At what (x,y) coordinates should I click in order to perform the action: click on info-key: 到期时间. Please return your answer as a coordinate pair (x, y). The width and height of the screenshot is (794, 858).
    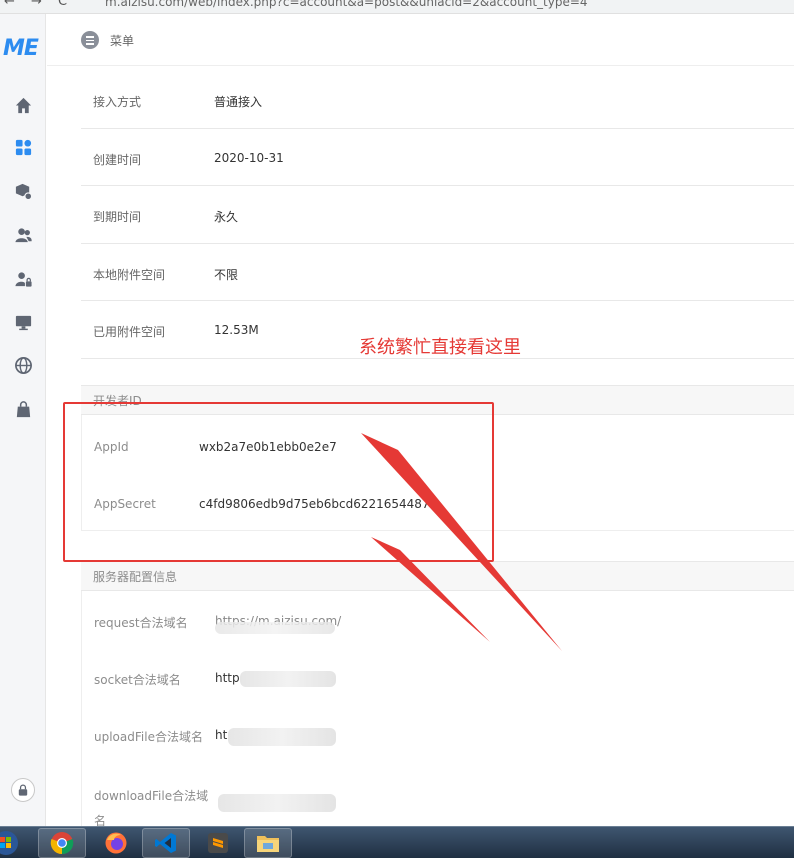
    Looking at the image, I should click on (117, 217).